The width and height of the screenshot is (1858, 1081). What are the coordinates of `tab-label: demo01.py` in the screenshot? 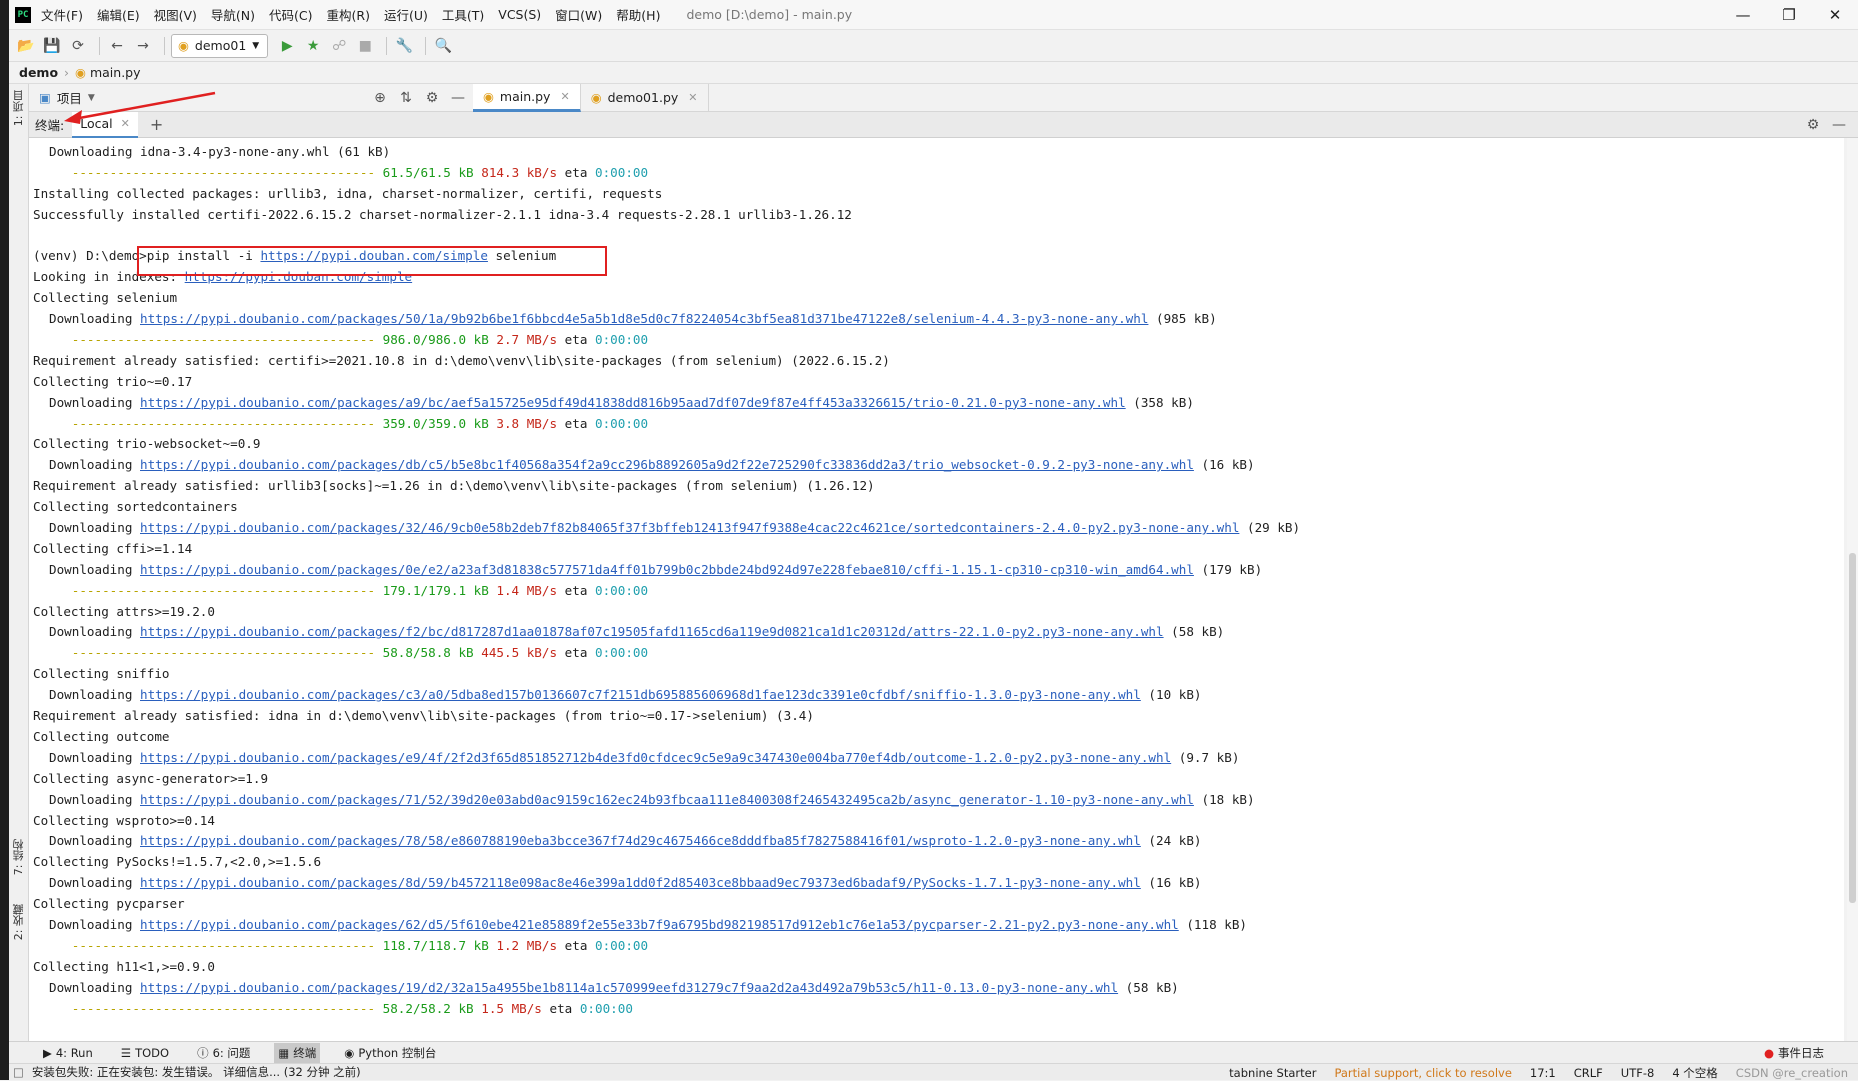 It's located at (643, 97).